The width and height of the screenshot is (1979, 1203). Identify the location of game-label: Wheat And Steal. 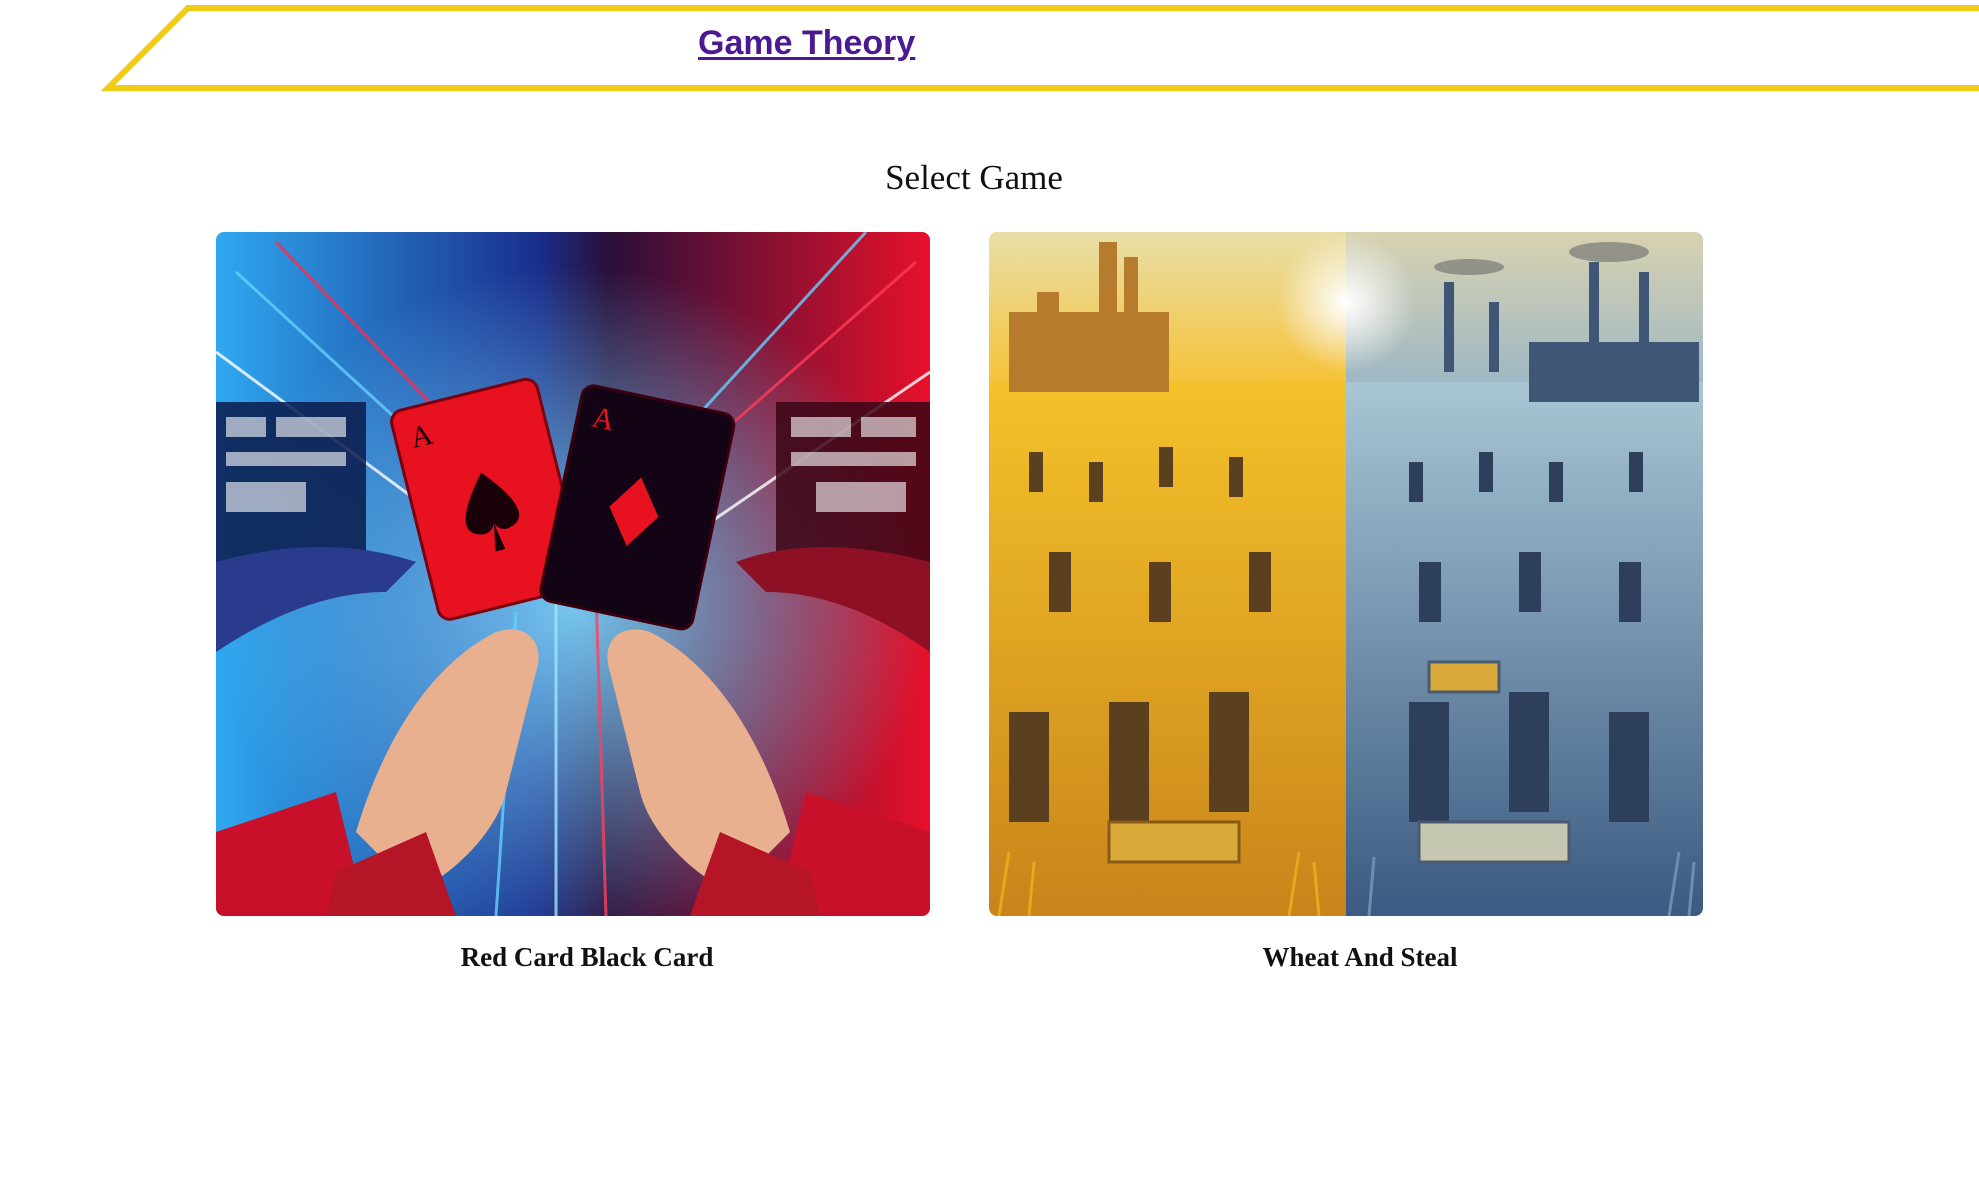
(1346, 957).